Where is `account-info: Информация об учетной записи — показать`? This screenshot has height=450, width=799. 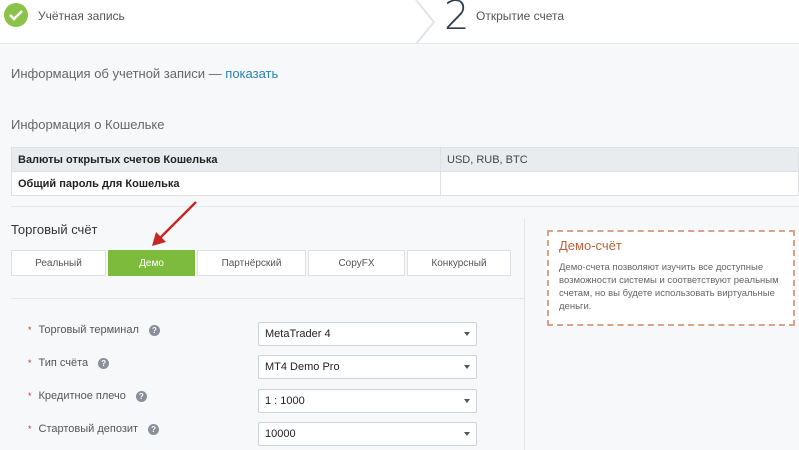 account-info: Информация об учетной записи — показать is located at coordinates (144, 73).